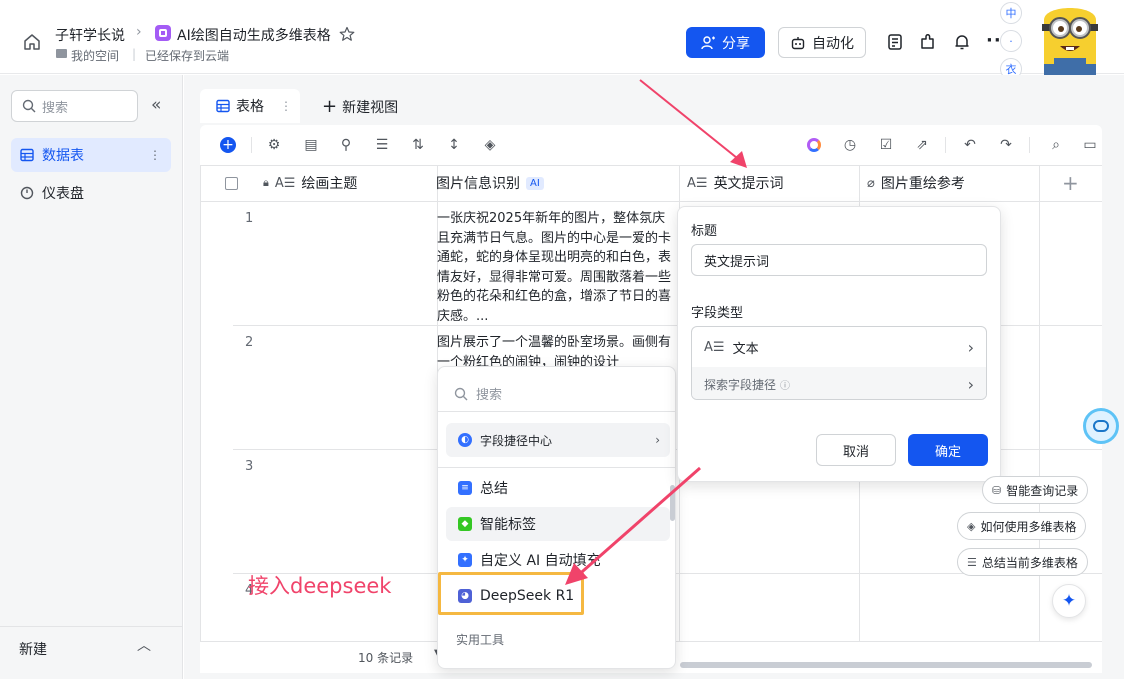 The height and width of the screenshot is (679, 1124). Describe the element at coordinates (535, 183) in the screenshot. I see `ai-badge: AI` at that location.